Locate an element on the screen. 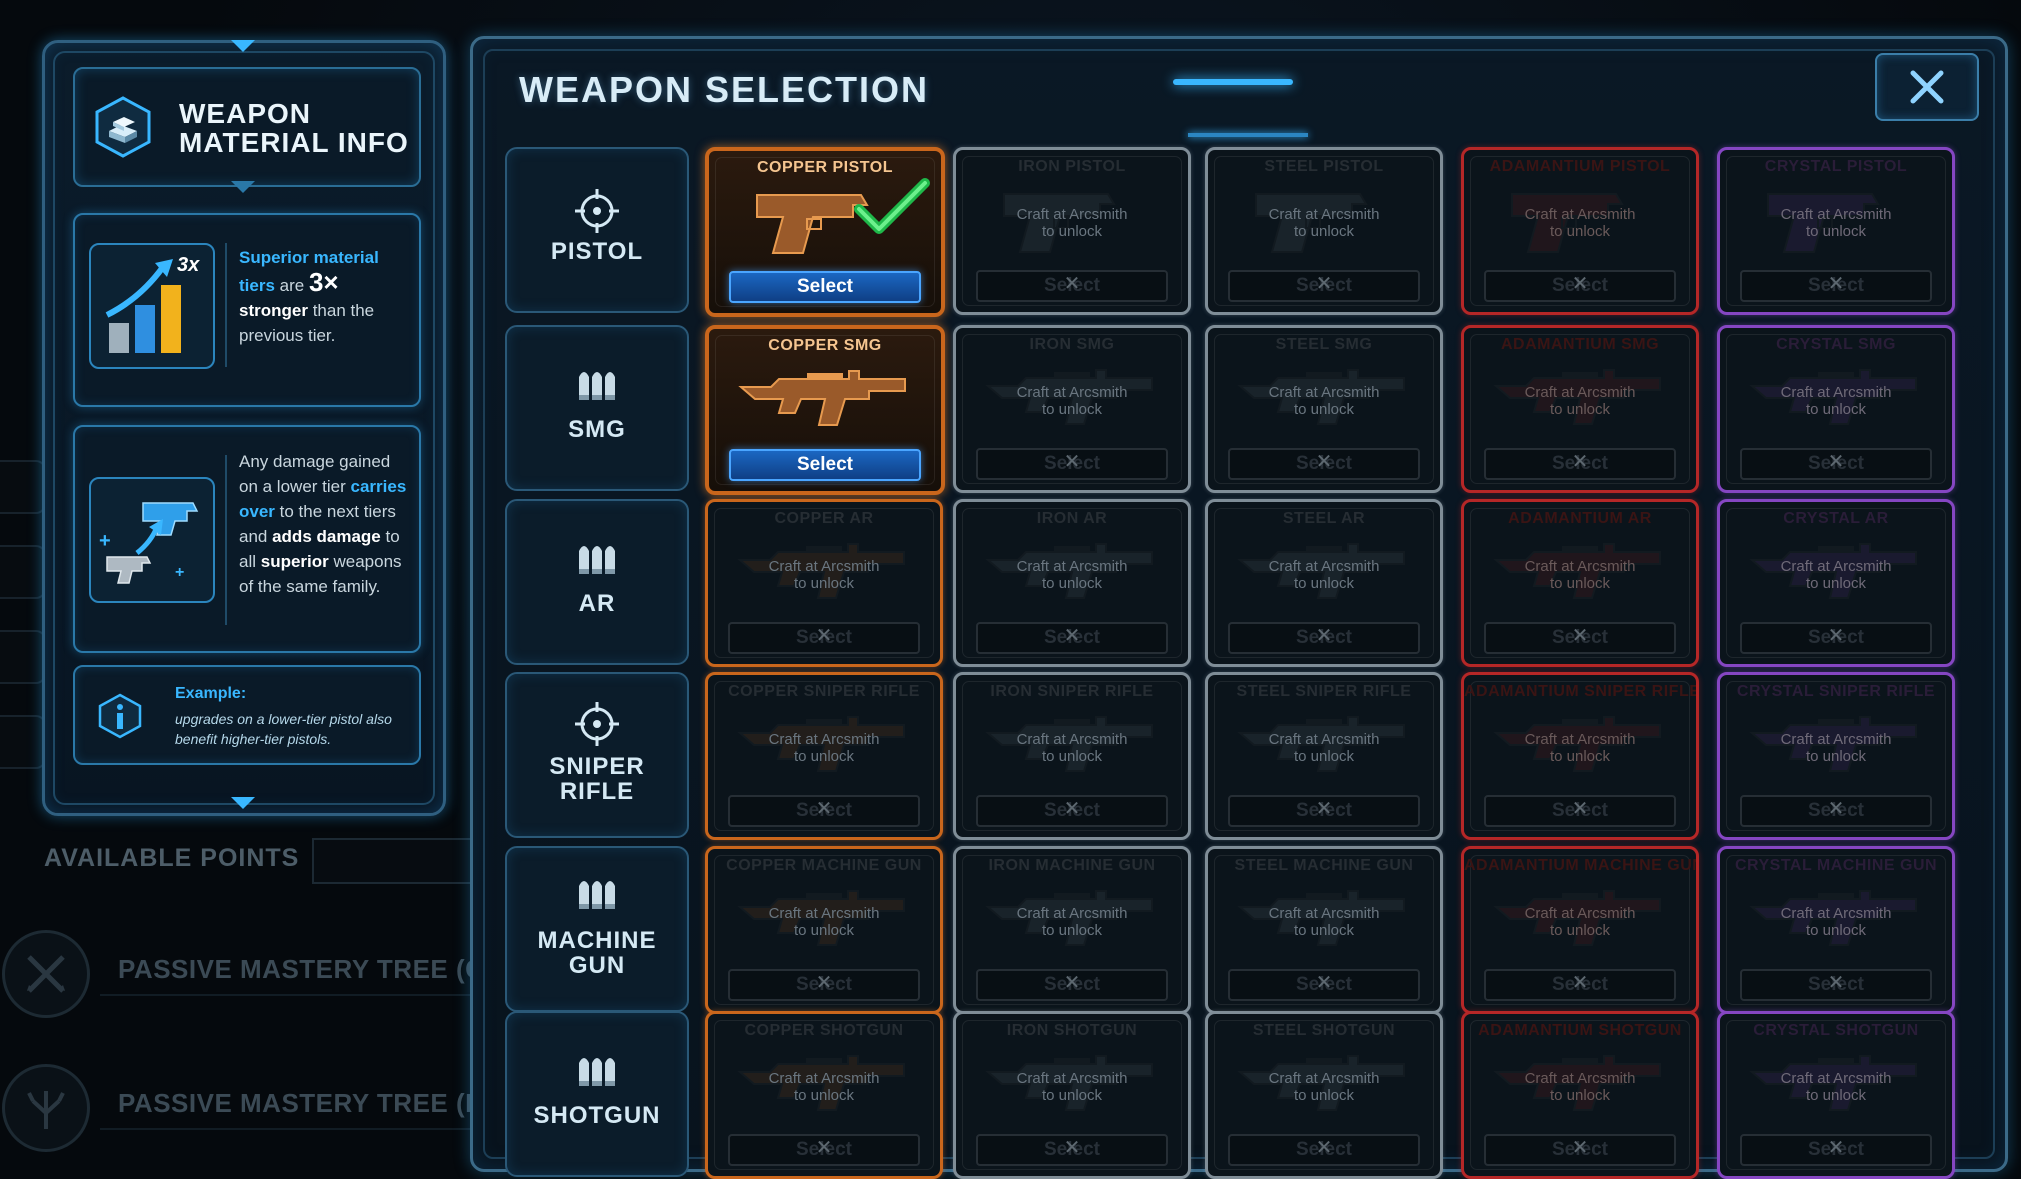 The image size is (2021, 1179). weapon-name: COPPER SHOTGUN is located at coordinates (824, 1030).